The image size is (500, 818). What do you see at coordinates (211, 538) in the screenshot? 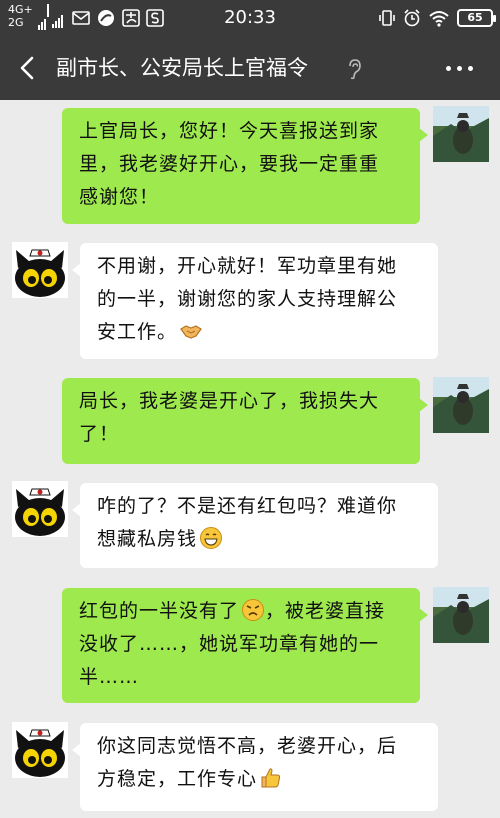
I see `grin-emoji-icon` at bounding box center [211, 538].